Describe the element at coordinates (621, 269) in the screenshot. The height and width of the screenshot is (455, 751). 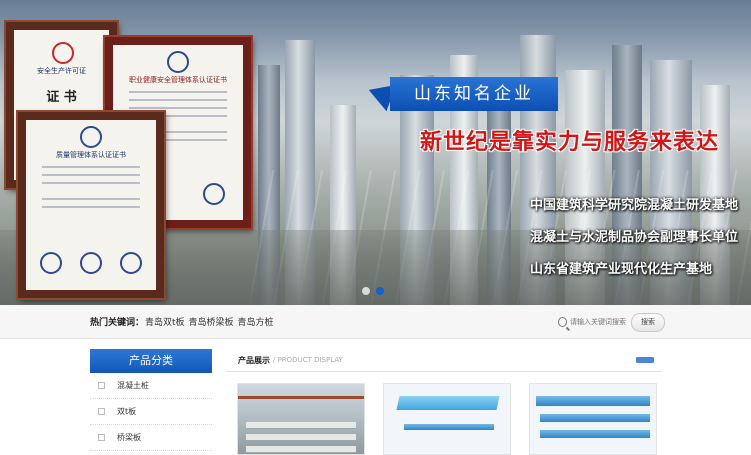
I see `honor-text: 山东省建筑产业现代化生产基地` at that location.